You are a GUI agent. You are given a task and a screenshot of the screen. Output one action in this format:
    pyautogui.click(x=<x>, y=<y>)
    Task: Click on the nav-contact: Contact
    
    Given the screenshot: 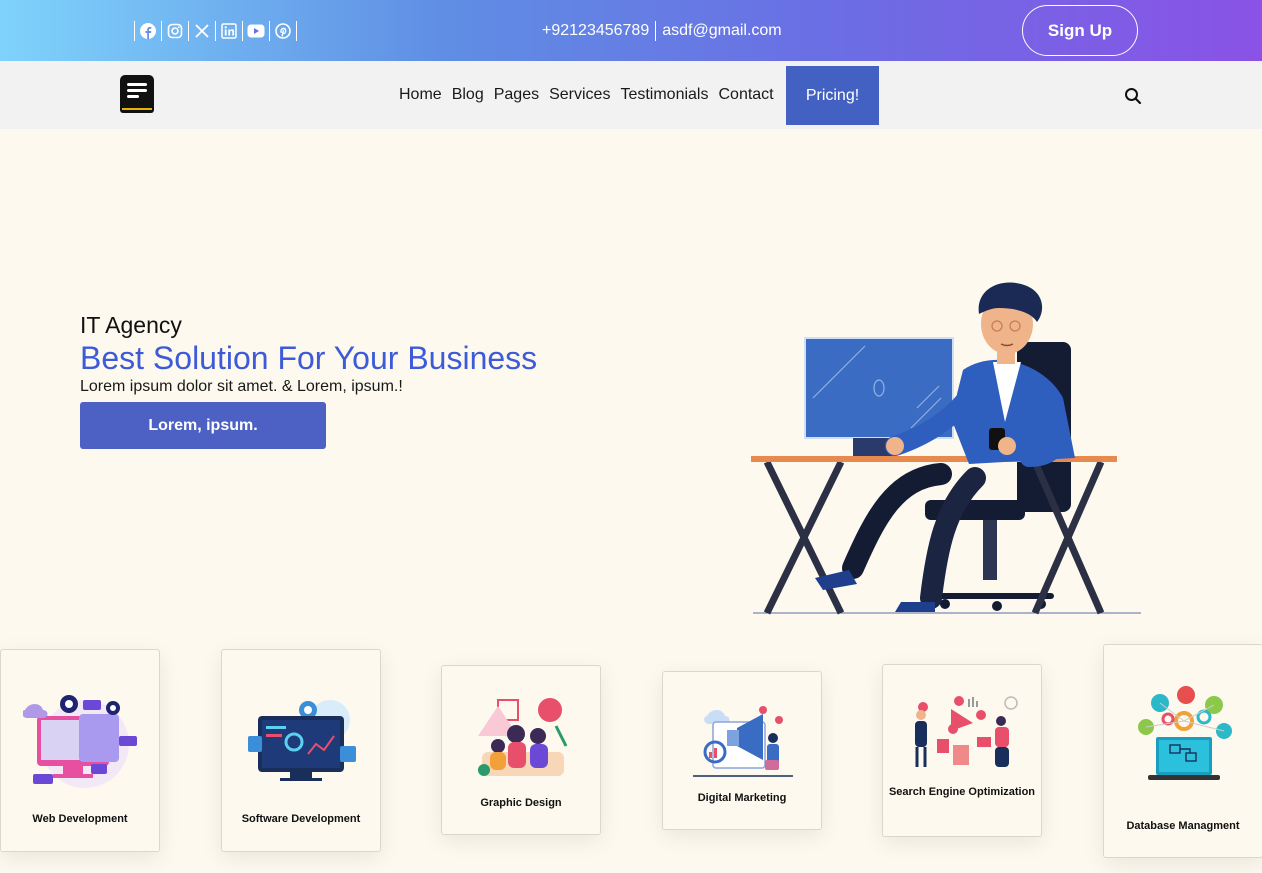 What is the action you would take?
    pyautogui.click(x=745, y=95)
    